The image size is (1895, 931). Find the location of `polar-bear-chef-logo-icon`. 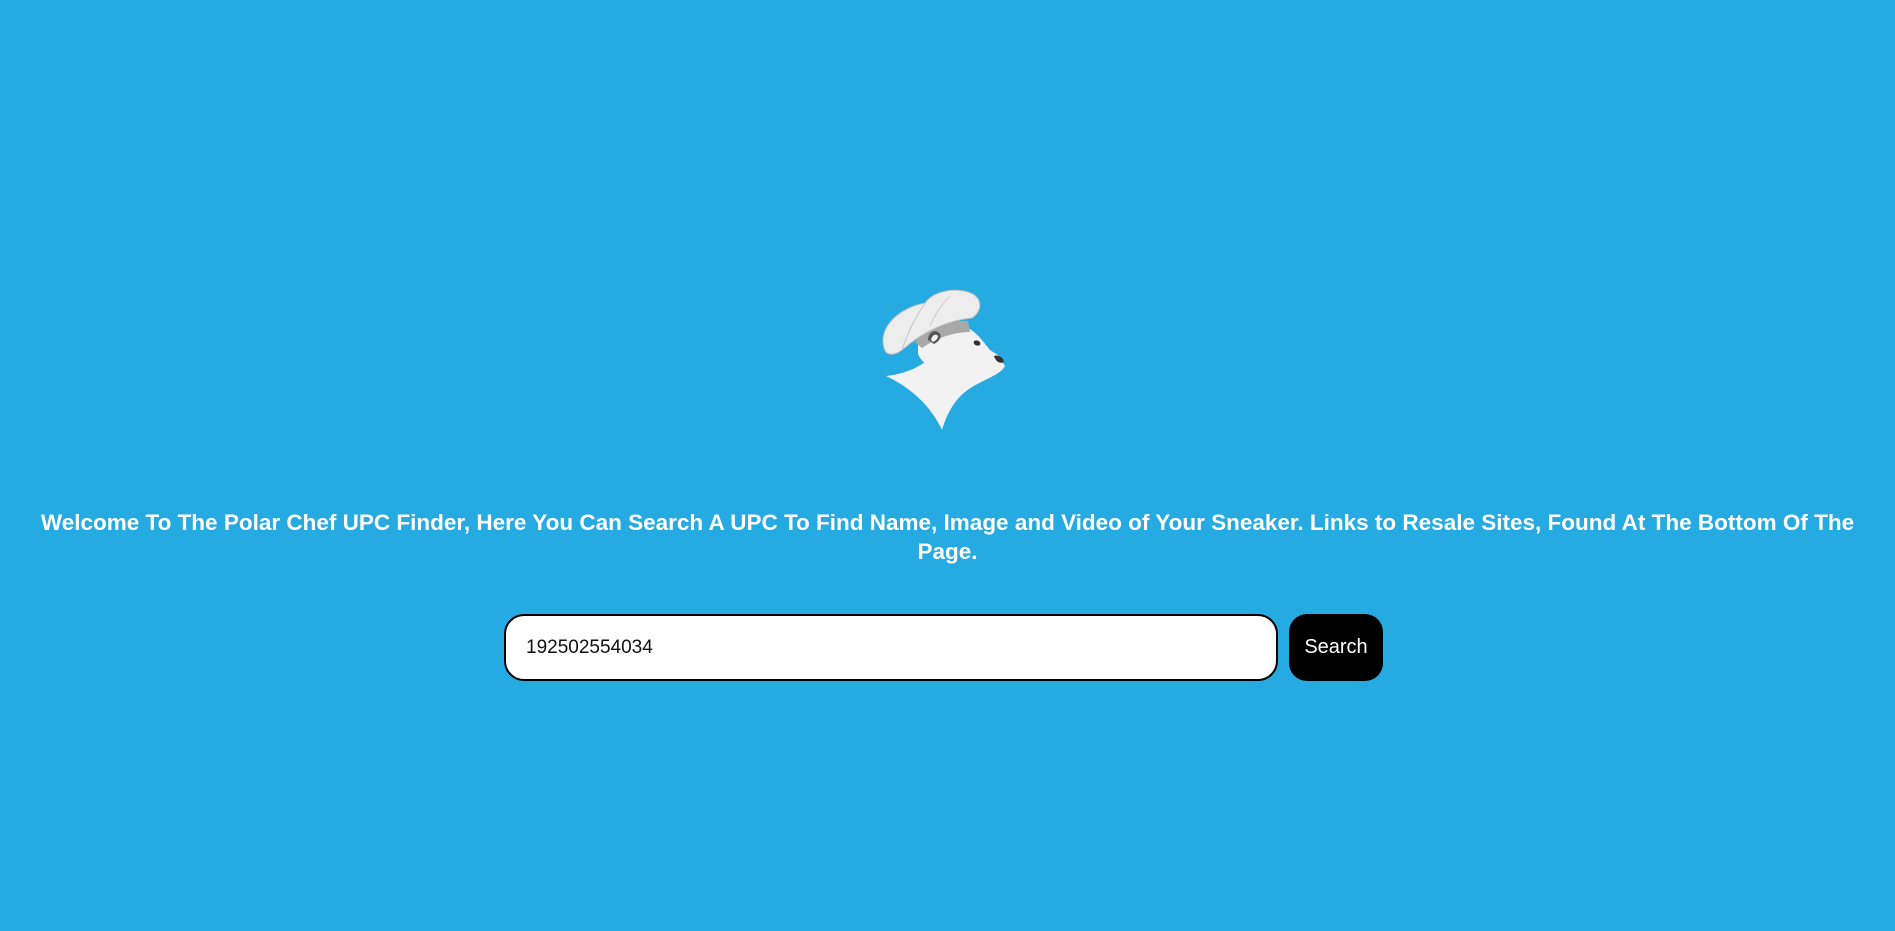

polar-bear-chef-logo-icon is located at coordinates (943, 359).